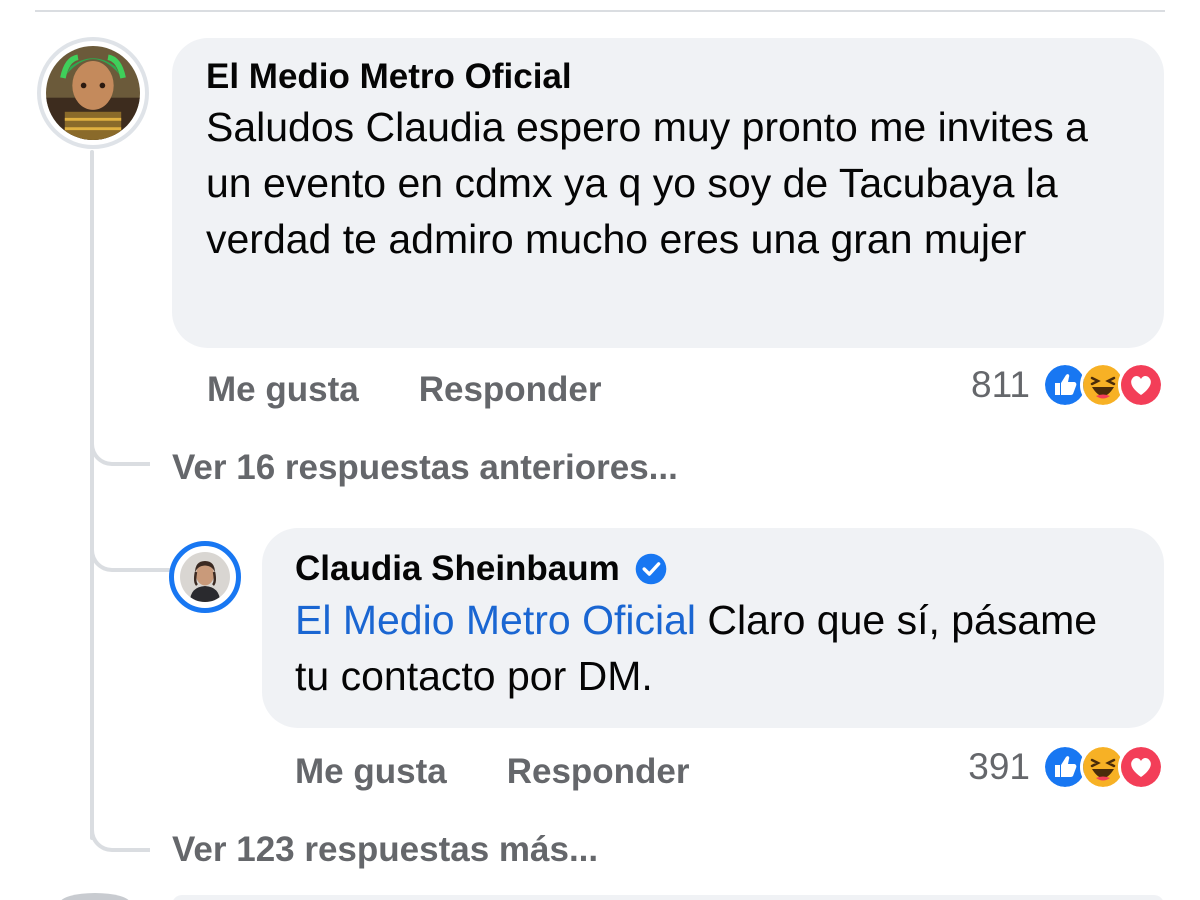 This screenshot has width=1200, height=900. I want to click on commenter-avatar, so click(93, 93).